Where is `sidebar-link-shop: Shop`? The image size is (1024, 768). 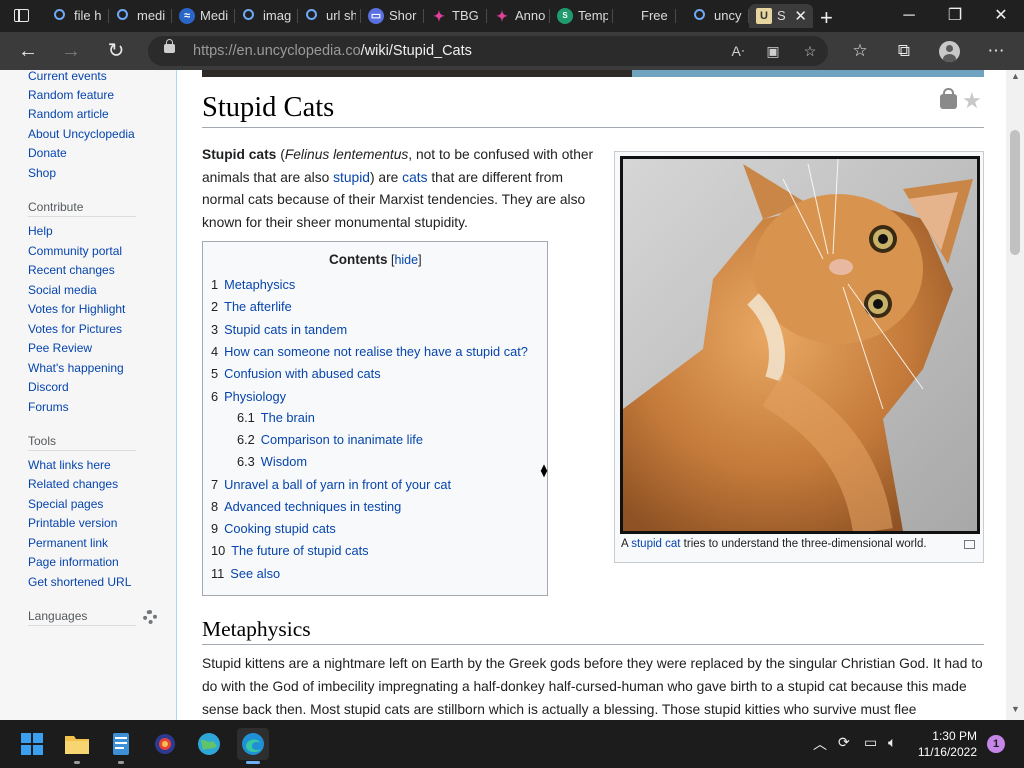
sidebar-link-shop: Shop is located at coordinates (42, 173).